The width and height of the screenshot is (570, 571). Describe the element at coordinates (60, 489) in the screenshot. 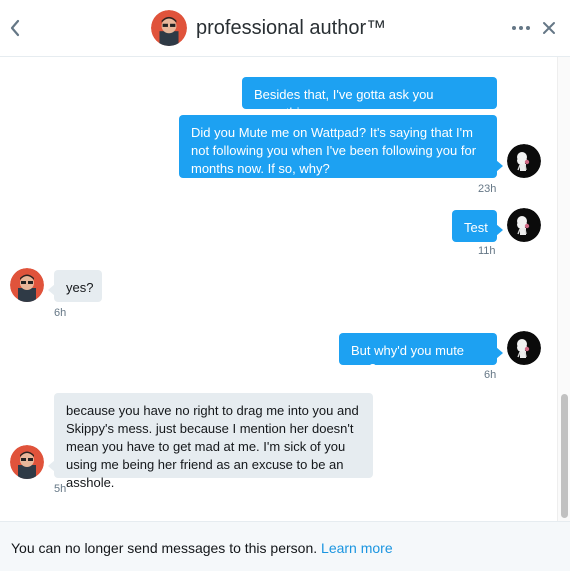

I see `message-timestamp: 5h` at that location.